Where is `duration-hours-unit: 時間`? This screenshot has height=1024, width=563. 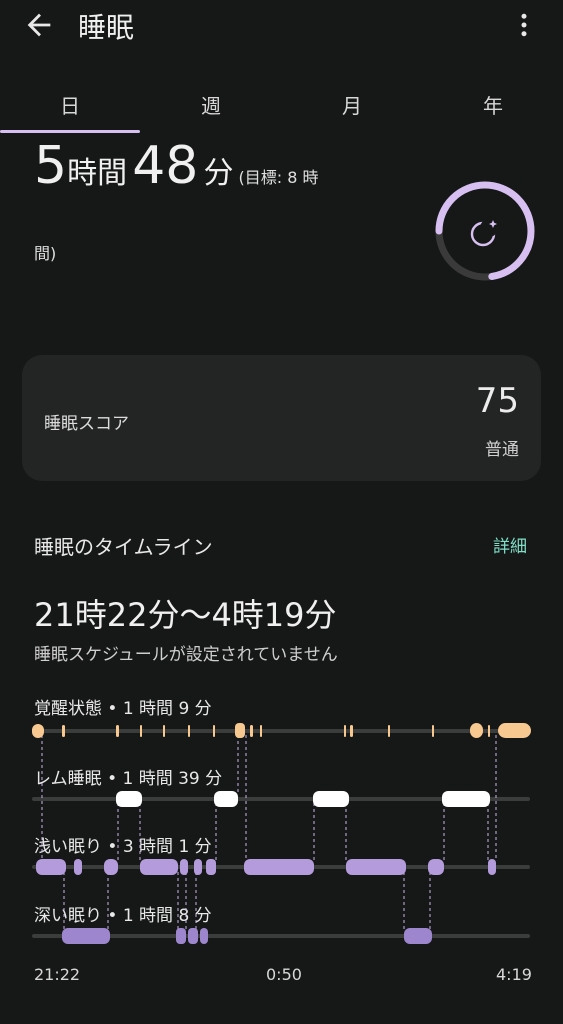 duration-hours-unit: 時間 is located at coordinates (97, 173).